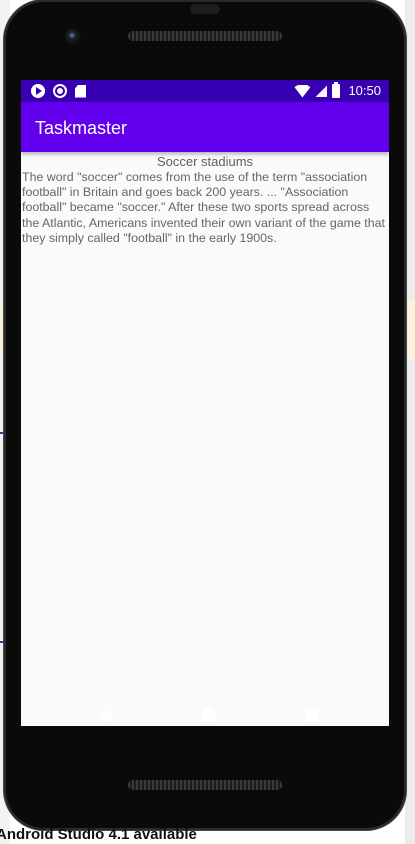 The width and height of the screenshot is (415, 844). What do you see at coordinates (73, 37) in the screenshot?
I see `front-camera-icon` at bounding box center [73, 37].